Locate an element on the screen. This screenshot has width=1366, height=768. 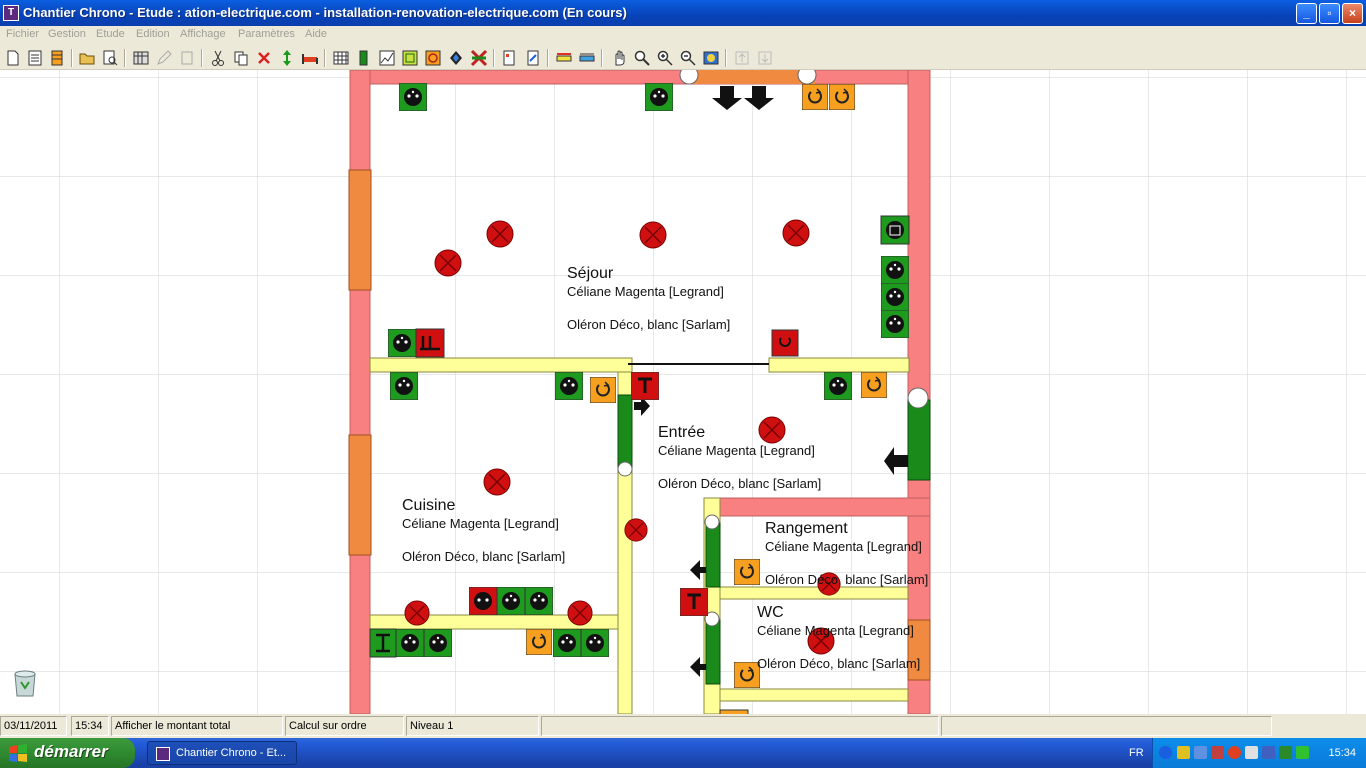
ruler-alt-icon is located at coordinates (587, 58).